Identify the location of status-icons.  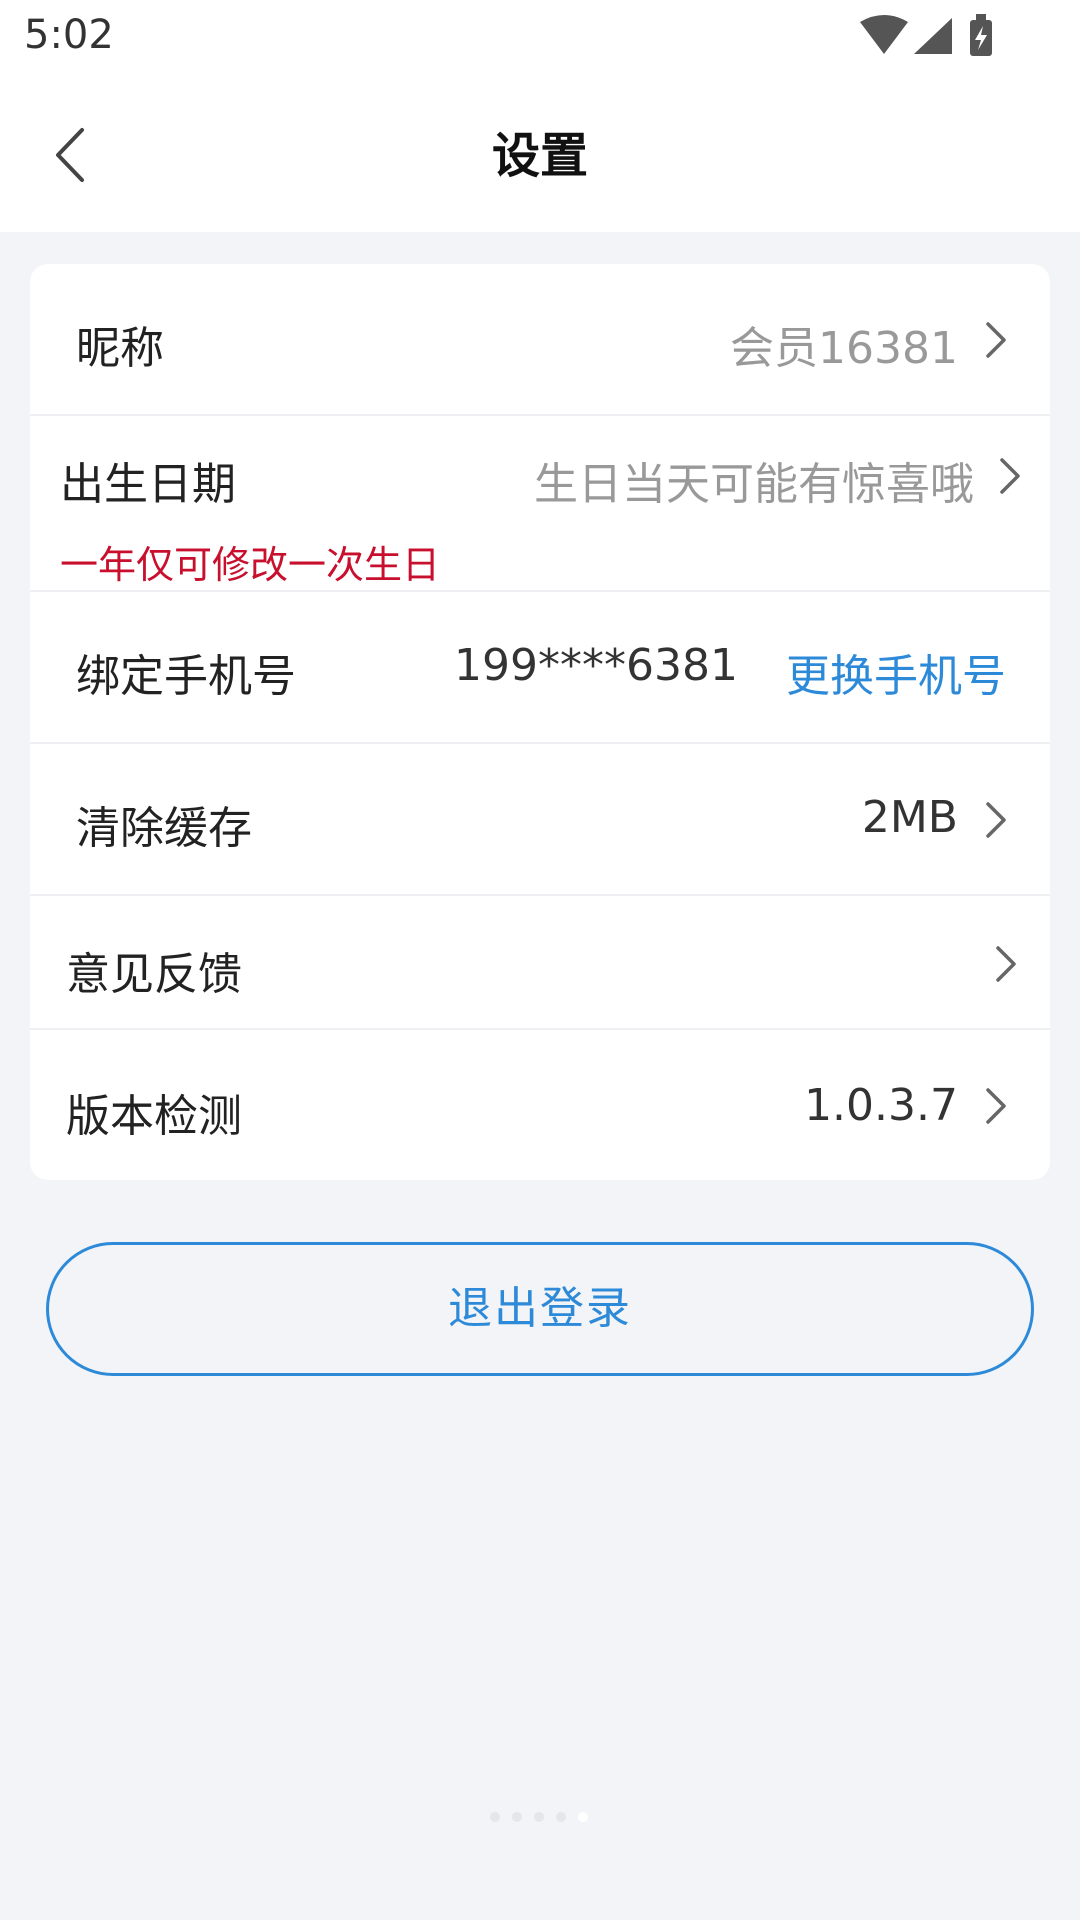
(930, 36).